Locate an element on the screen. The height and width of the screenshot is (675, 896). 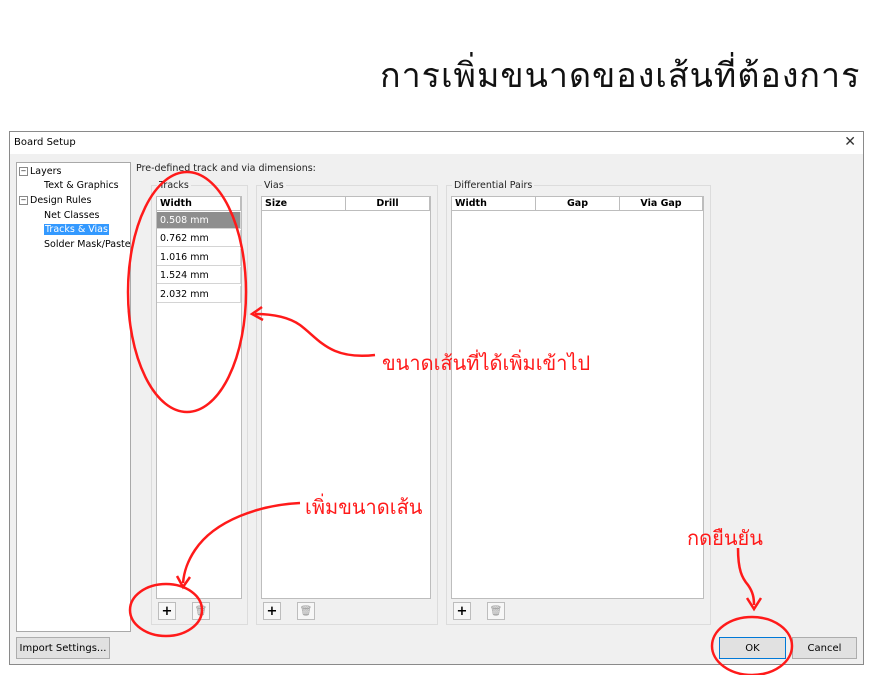
annotation-add-size: เพิ่มขนาดเส้น is located at coordinates (364, 507).